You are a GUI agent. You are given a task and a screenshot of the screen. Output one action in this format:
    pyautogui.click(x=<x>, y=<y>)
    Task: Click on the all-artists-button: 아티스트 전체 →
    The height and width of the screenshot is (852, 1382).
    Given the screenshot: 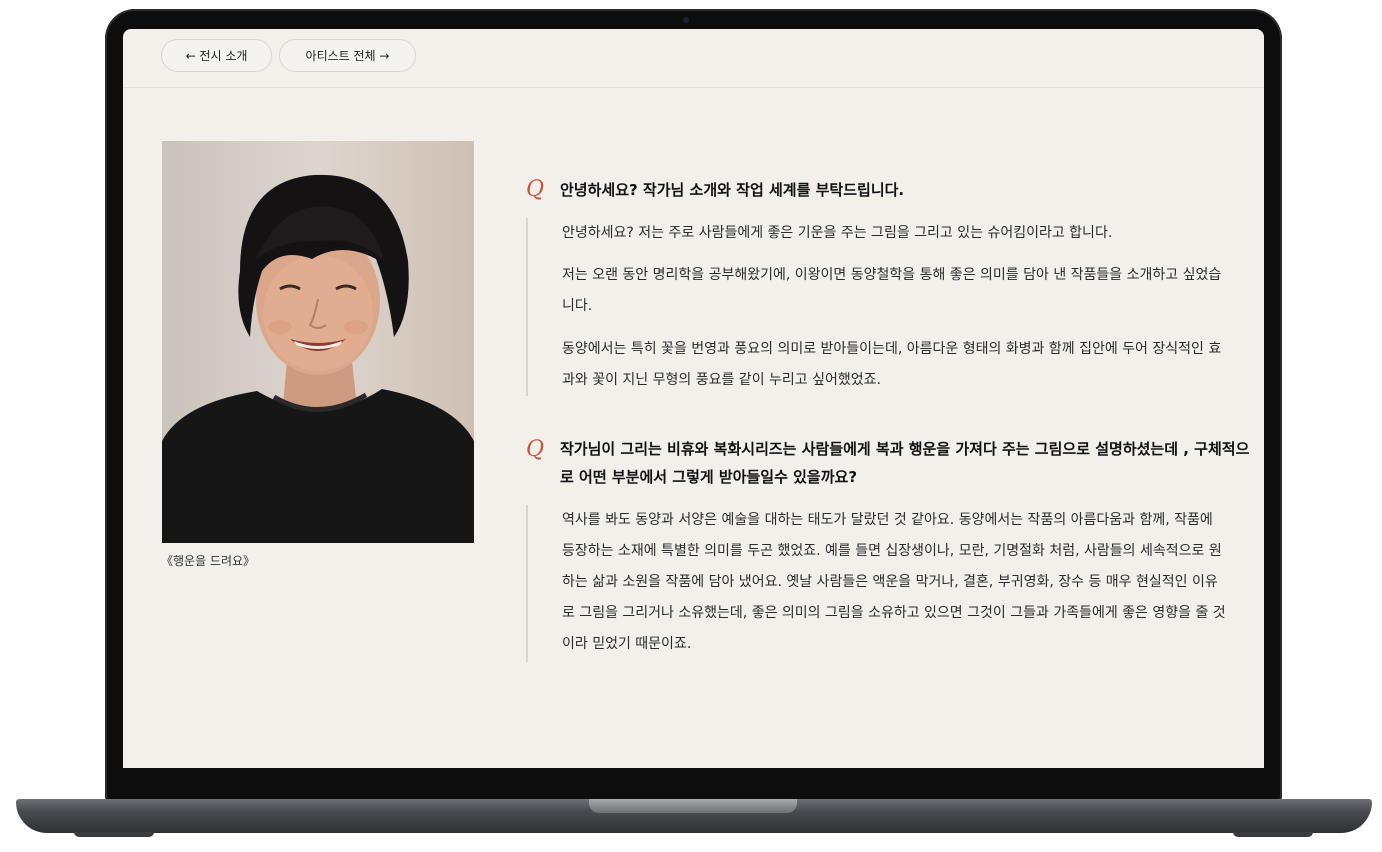 What is the action you would take?
    pyautogui.click(x=347, y=55)
    